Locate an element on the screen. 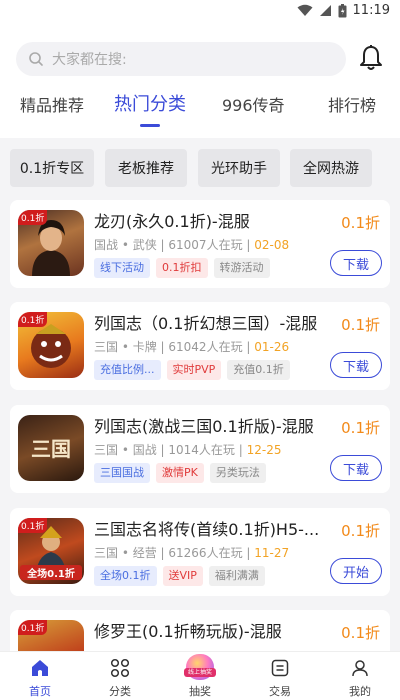 This screenshot has height=700, width=400. nav-home: 首页 is located at coordinates (40, 676).